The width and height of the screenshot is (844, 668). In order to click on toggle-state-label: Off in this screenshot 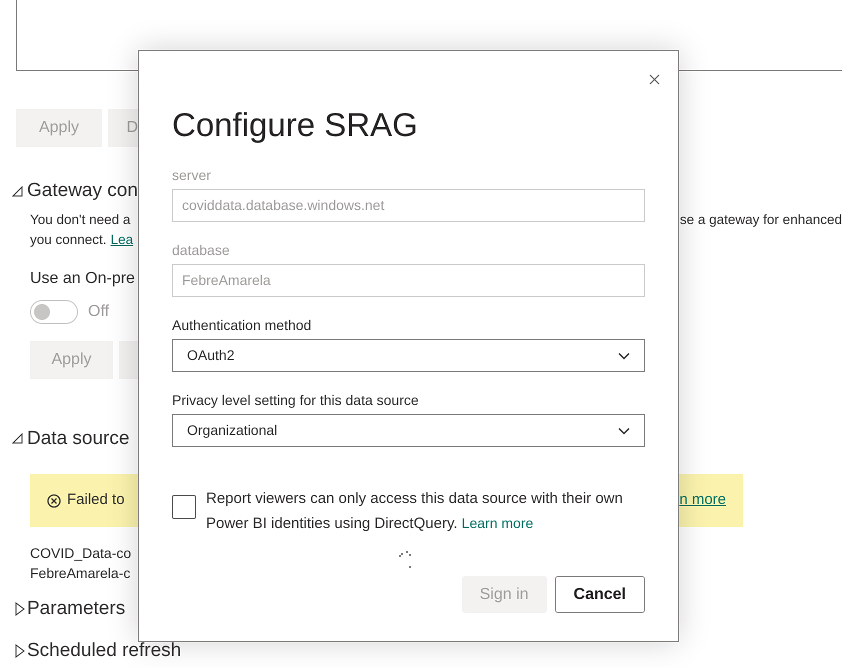, I will do `click(99, 312)`.